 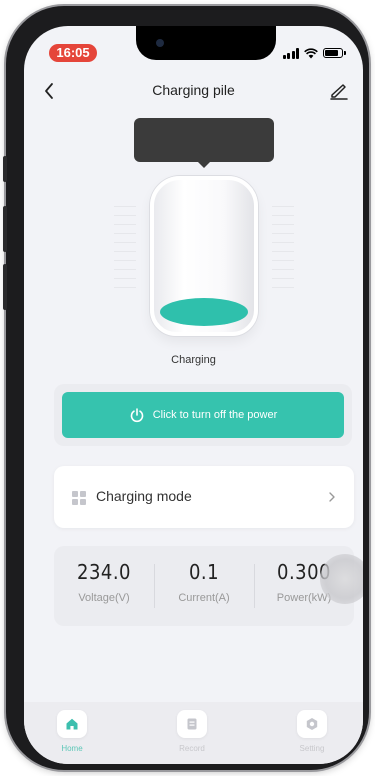 I want to click on tab-label: Home, so click(x=72, y=748).